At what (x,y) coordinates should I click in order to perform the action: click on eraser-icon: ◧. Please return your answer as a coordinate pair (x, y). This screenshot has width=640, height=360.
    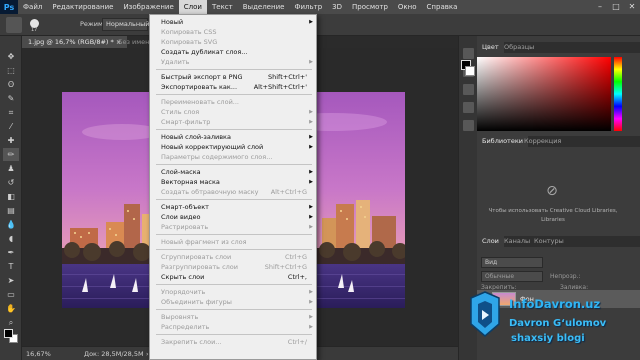
    Looking at the image, I should click on (11, 196).